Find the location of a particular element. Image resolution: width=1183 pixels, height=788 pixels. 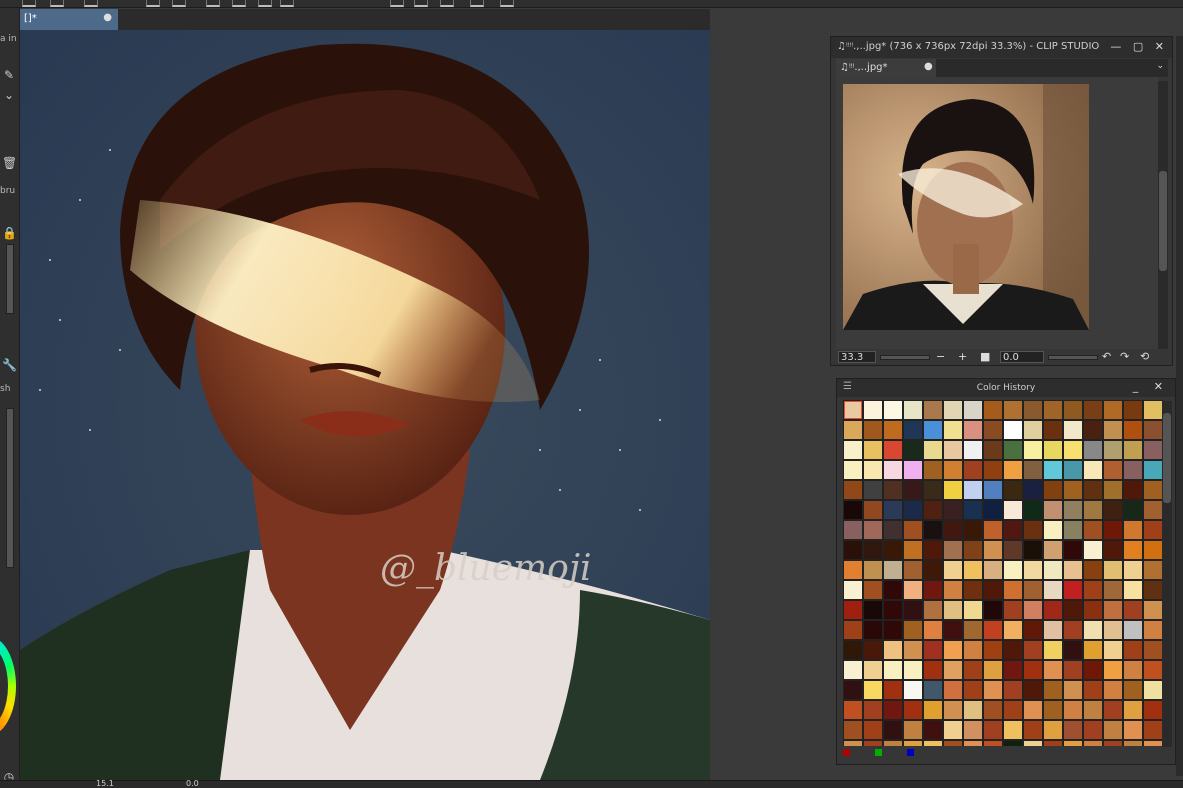

rotate-right-button: ↷ is located at coordinates (1124, 356).